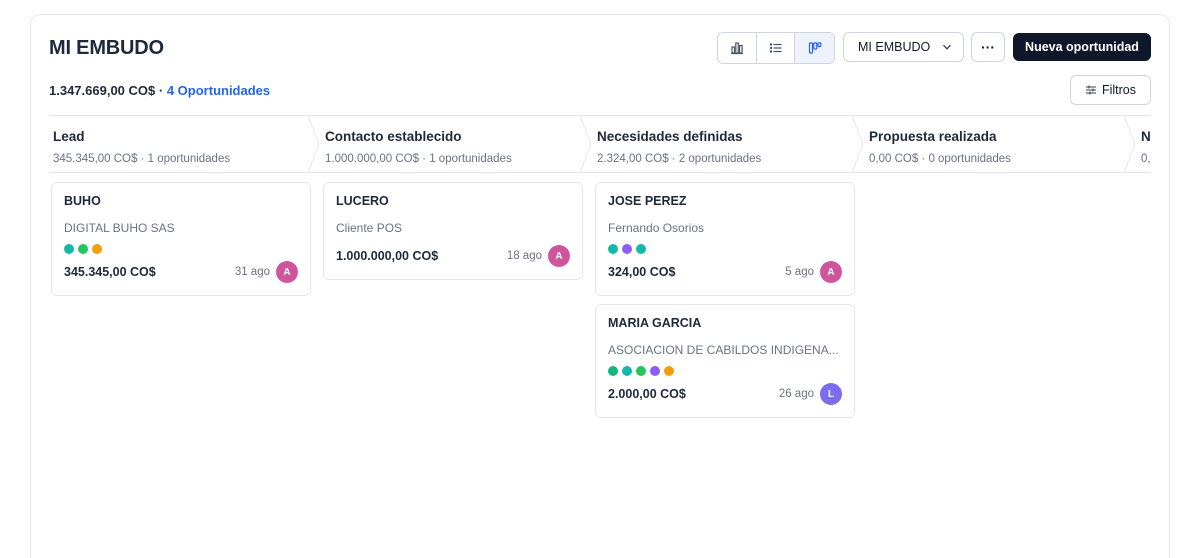 This screenshot has height=558, width=1186. I want to click on card-contact: Fernando Osorios, so click(656, 228).